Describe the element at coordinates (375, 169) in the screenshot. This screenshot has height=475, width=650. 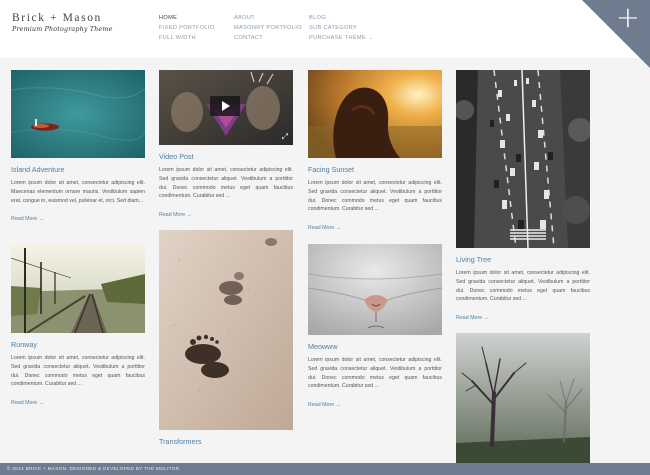
I see `post-title: Facing Sunset` at that location.